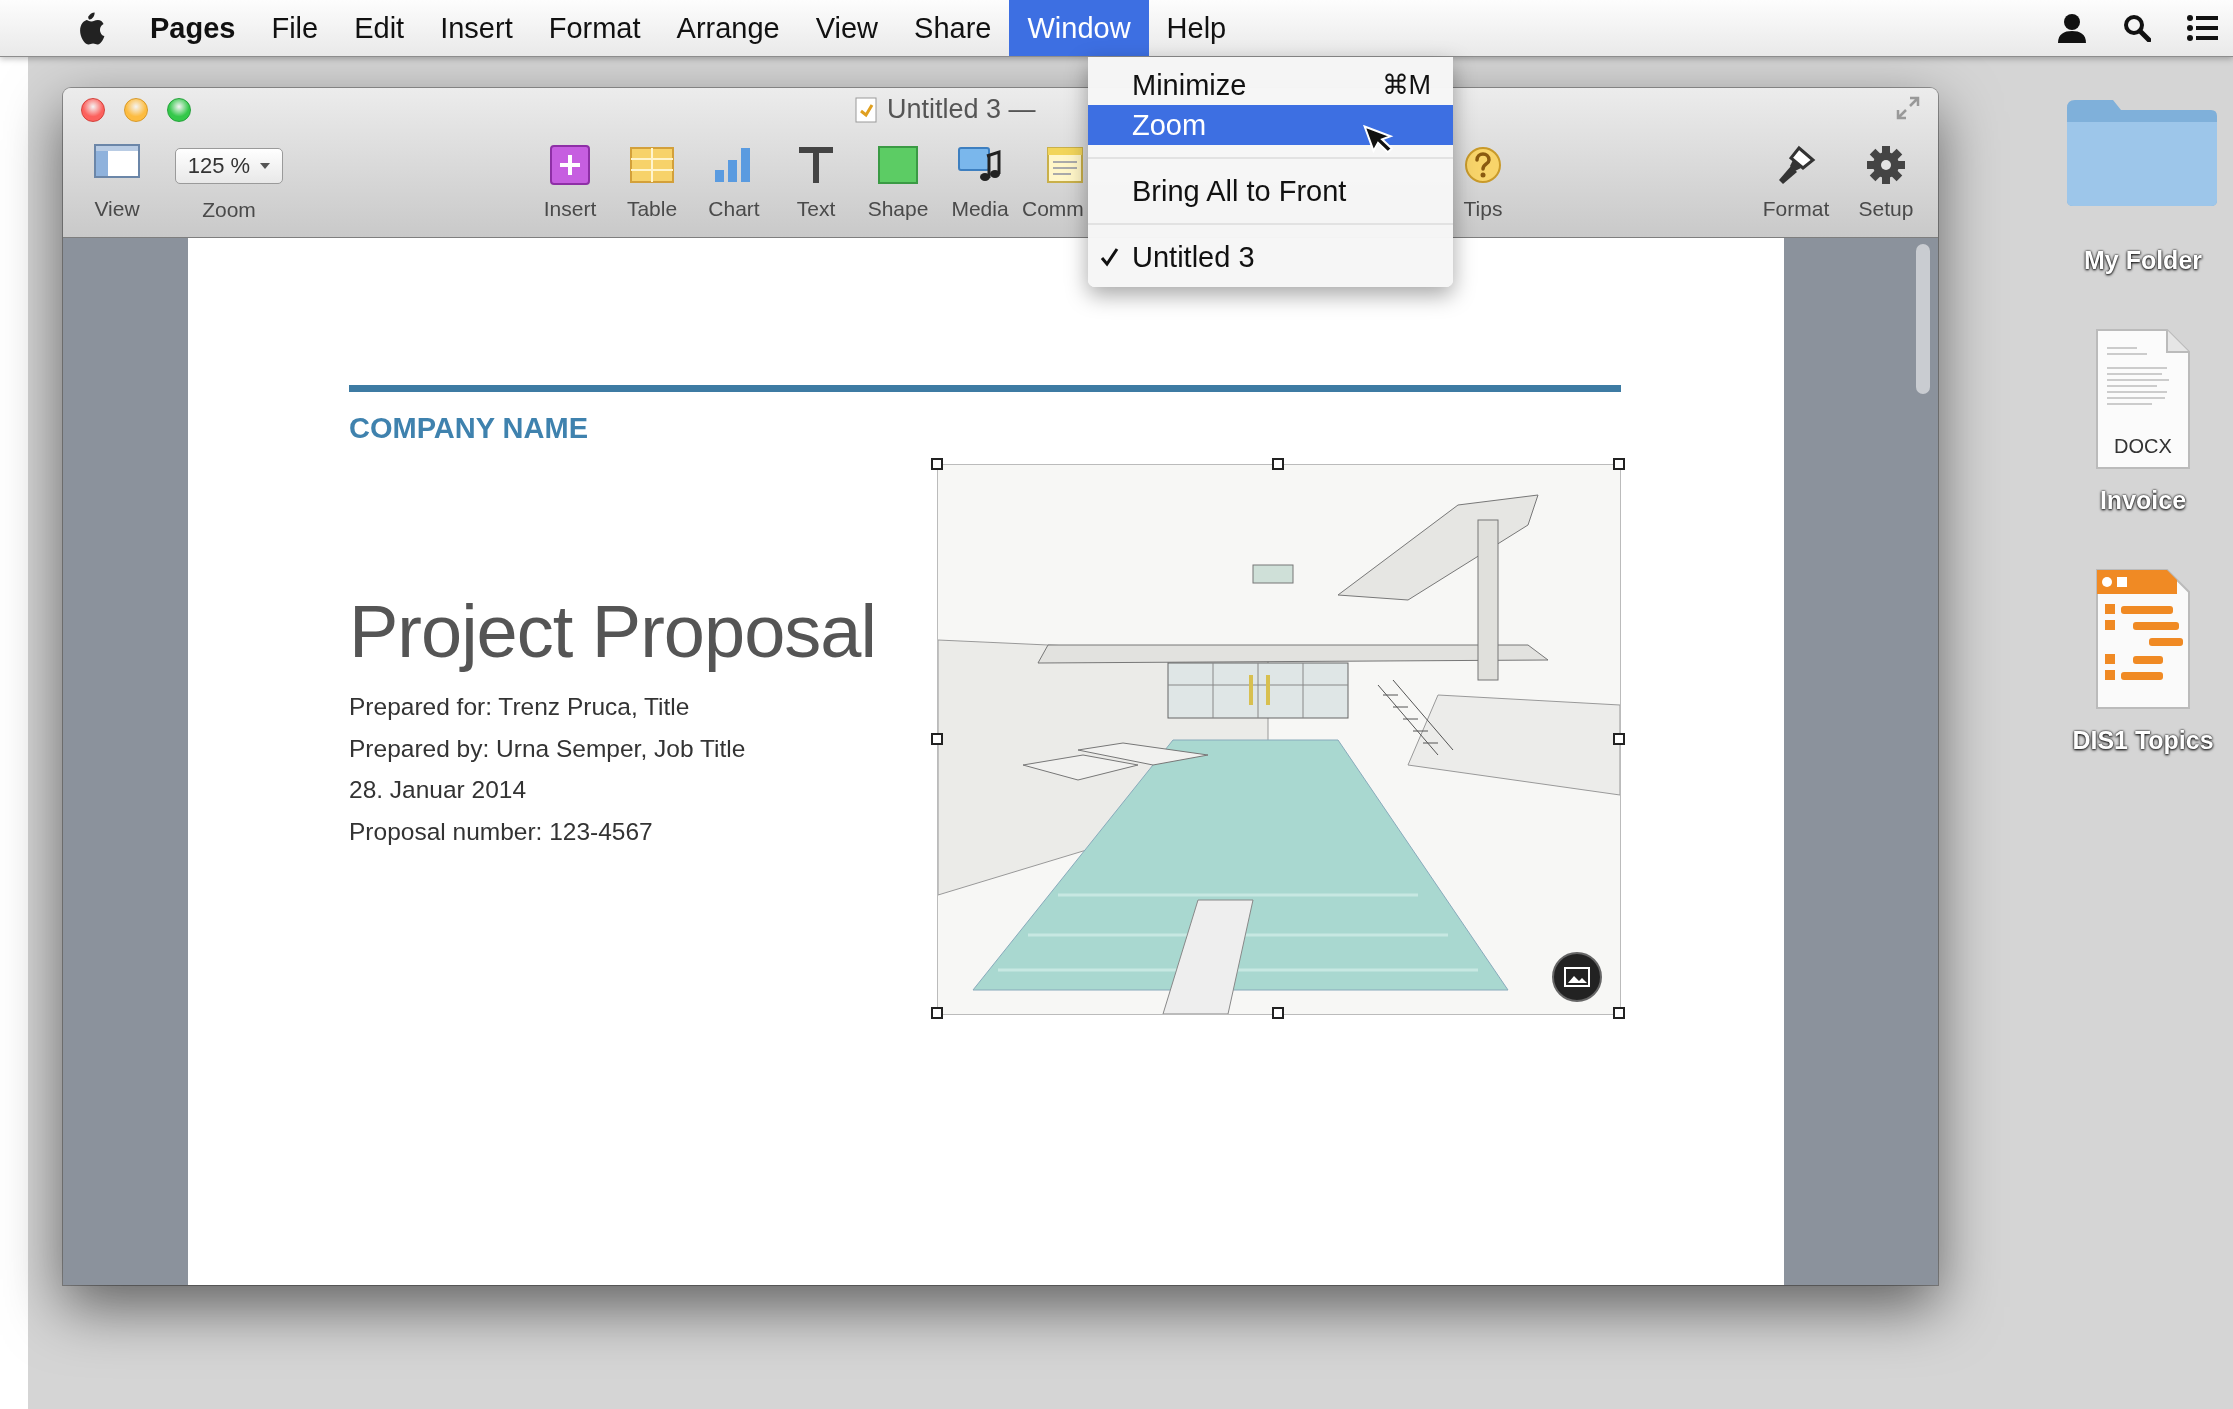 The image size is (2233, 1409). I want to click on zoom-popup: 125 %, so click(229, 166).